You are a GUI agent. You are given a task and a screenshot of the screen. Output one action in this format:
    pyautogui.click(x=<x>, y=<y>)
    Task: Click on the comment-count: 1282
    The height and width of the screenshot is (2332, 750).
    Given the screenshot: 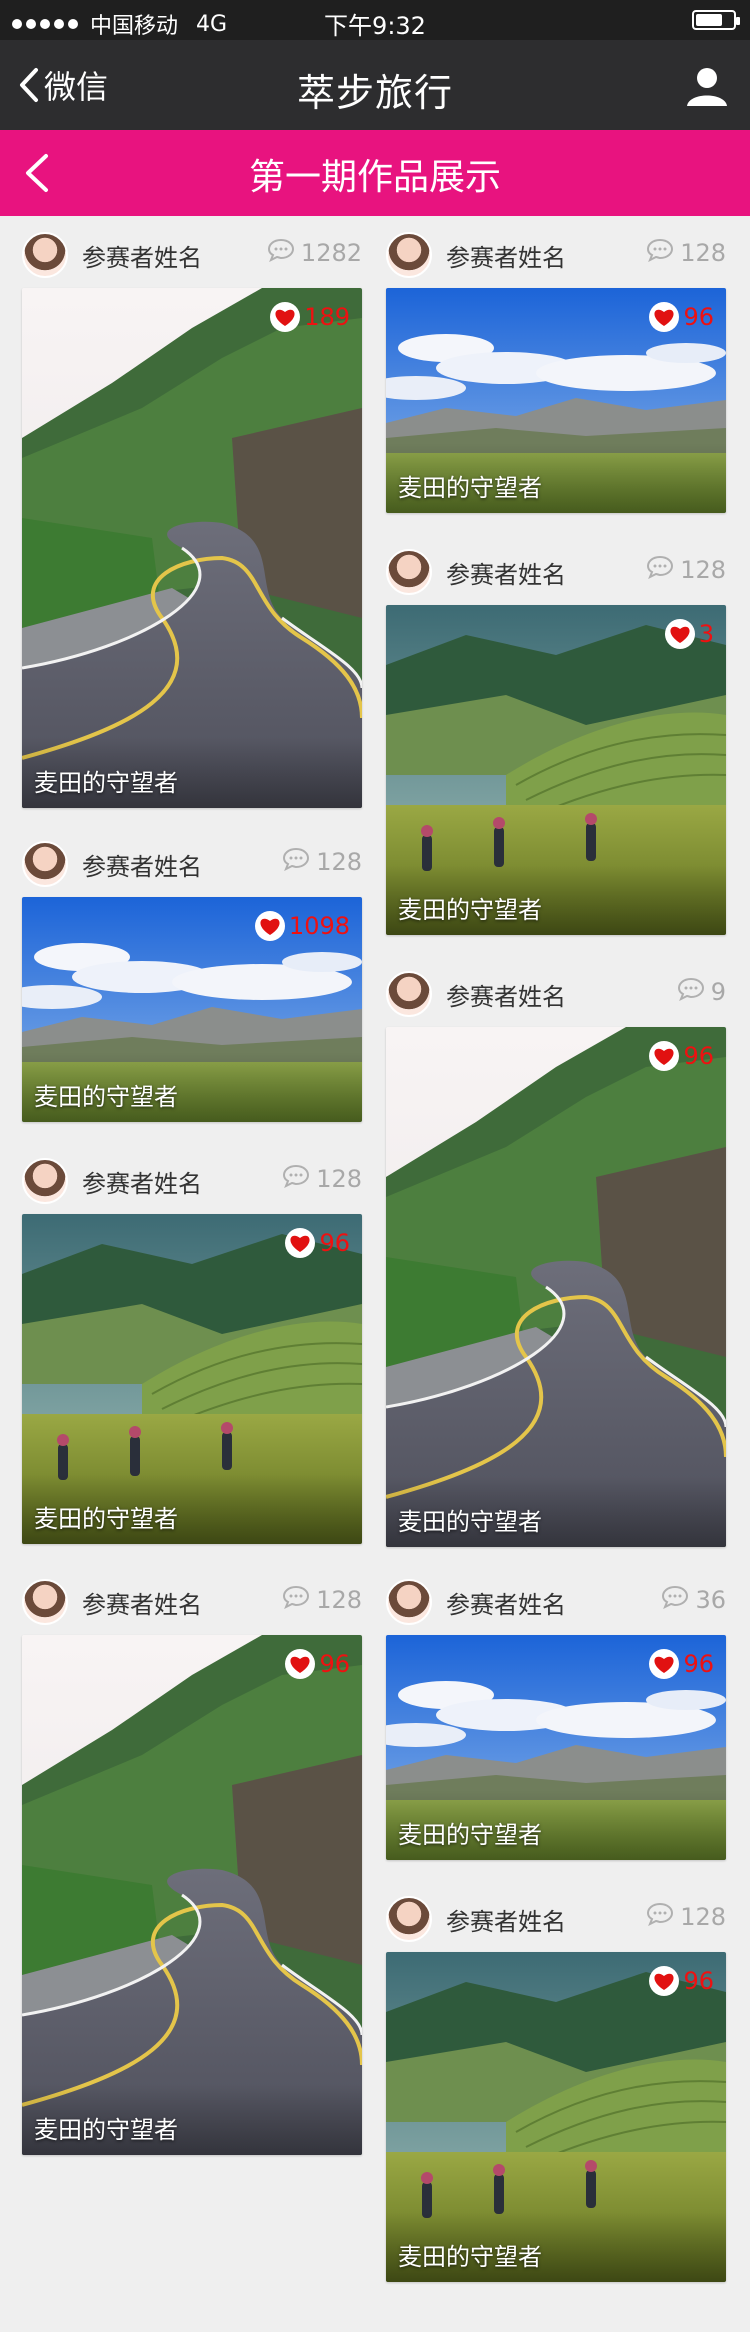 What is the action you would take?
    pyautogui.click(x=314, y=253)
    